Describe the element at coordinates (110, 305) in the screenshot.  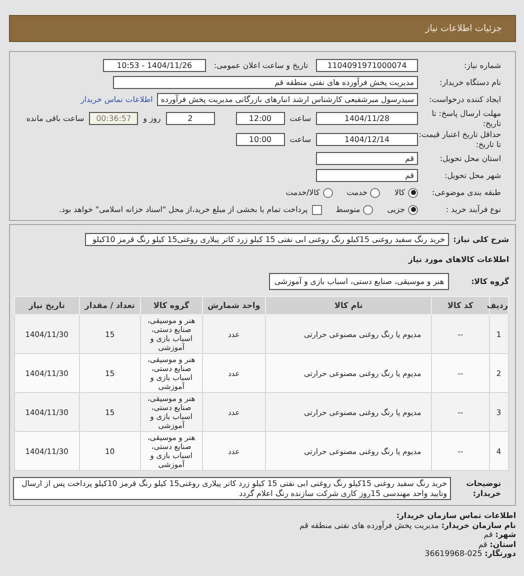
I see `column-header: تعداد / مقدار` at that location.